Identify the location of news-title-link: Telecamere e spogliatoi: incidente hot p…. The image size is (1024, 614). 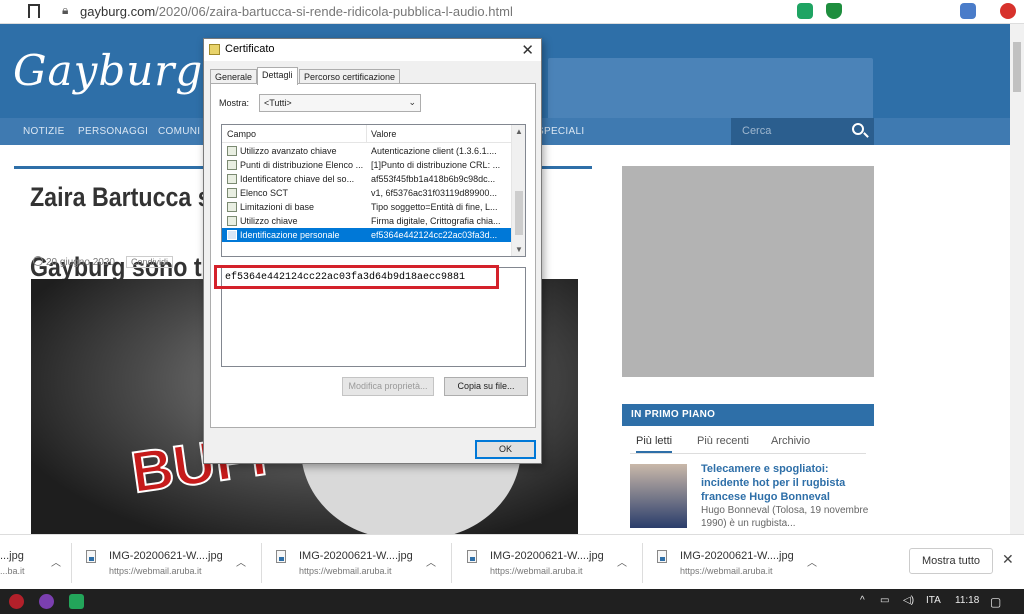
(786, 483).